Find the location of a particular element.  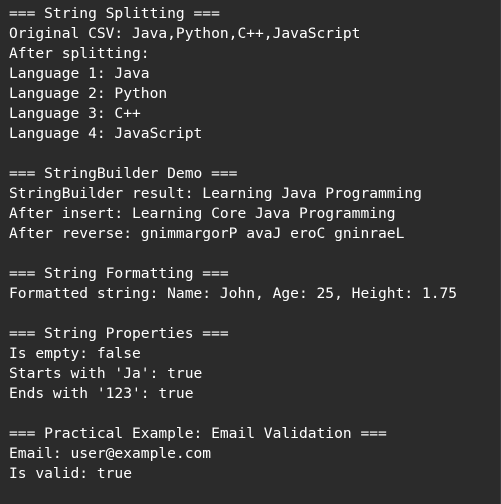

output-line-starts-with: Starts with 'Ja': true is located at coordinates (106, 373).